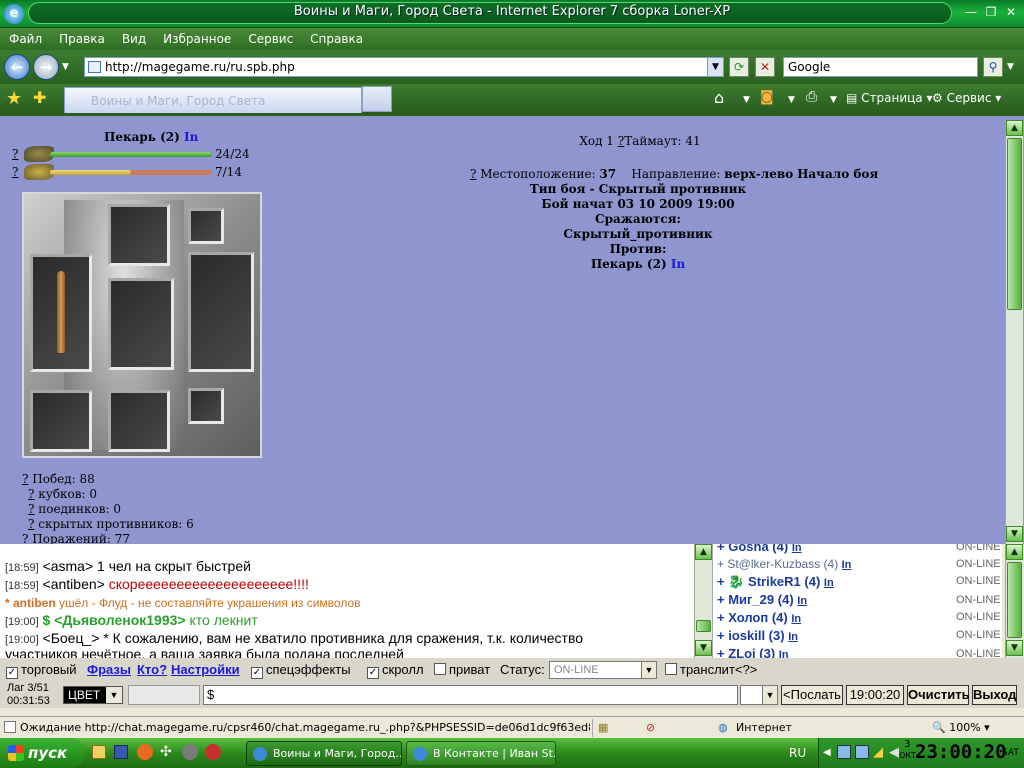 The height and width of the screenshot is (768, 1024). Describe the element at coordinates (966, 98) in the screenshot. I see `service-menu: ⚙ Сервис ▾` at that location.